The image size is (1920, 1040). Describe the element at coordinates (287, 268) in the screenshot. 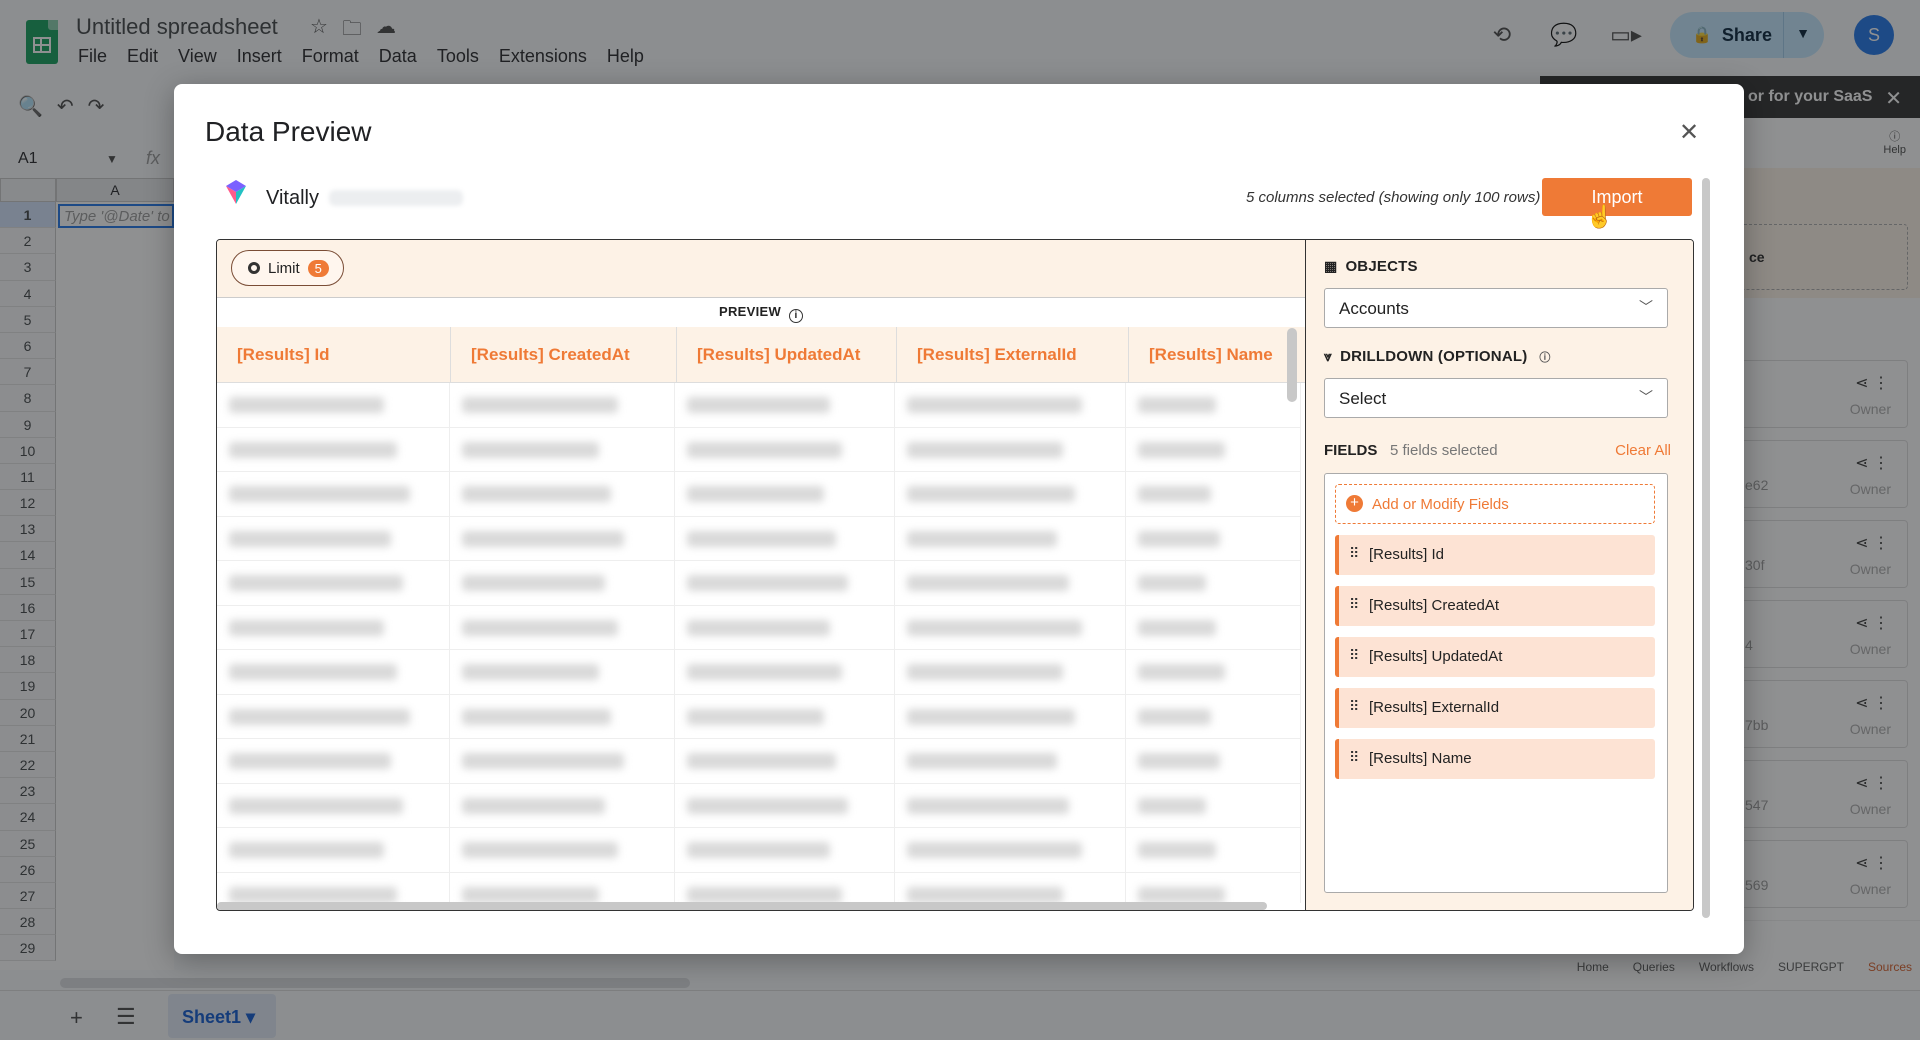

I see `limit-button: Limit 5` at that location.